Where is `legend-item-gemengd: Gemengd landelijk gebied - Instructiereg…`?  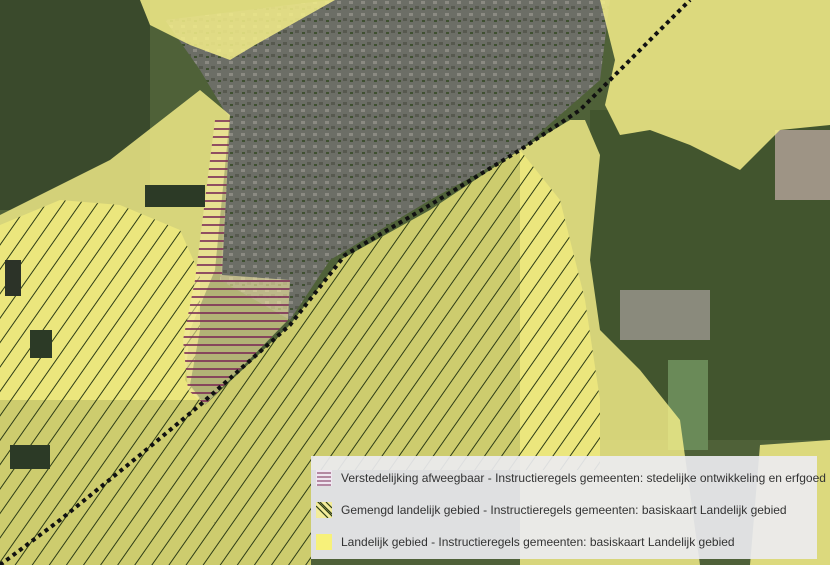
legend-item-gemengd: Gemengd landelijk gebied - Instructiereg… is located at coordinates (564, 510).